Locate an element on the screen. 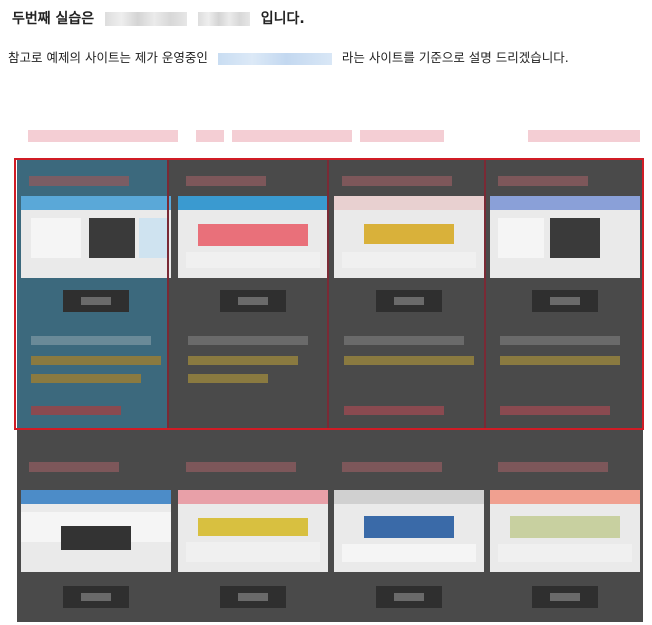 The image size is (652, 625). instruction-line: 두번째 실습은 입니다. is located at coordinates (158, 18).